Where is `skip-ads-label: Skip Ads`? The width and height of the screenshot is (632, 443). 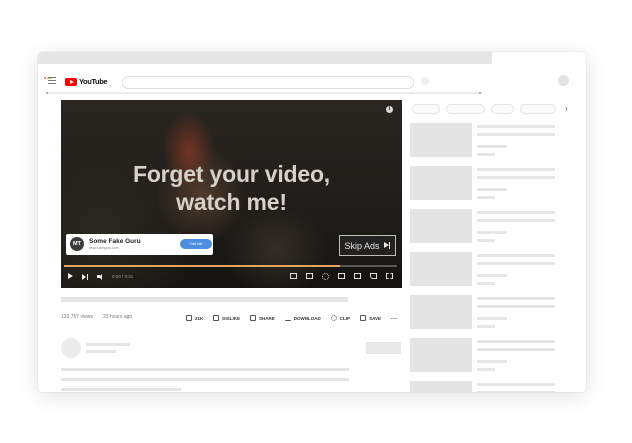 skip-ads-label: Skip Ads is located at coordinates (362, 245).